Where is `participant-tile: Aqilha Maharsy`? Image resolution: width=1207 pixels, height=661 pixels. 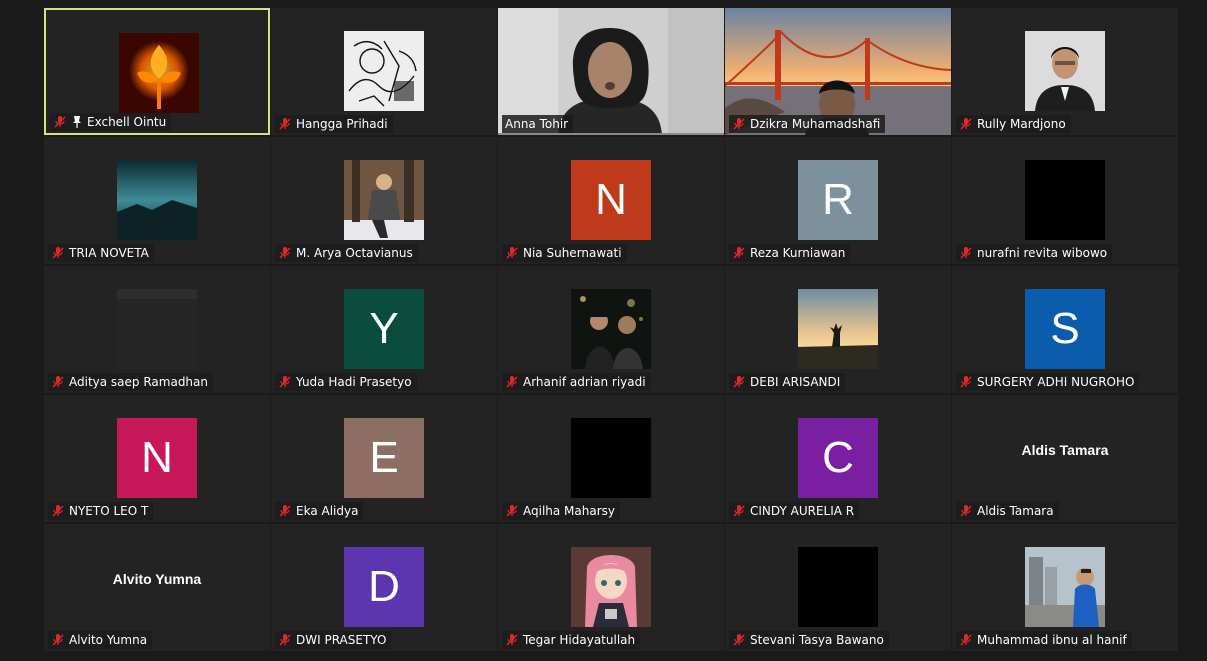
participant-tile: Aqilha Maharsy is located at coordinates (611, 458).